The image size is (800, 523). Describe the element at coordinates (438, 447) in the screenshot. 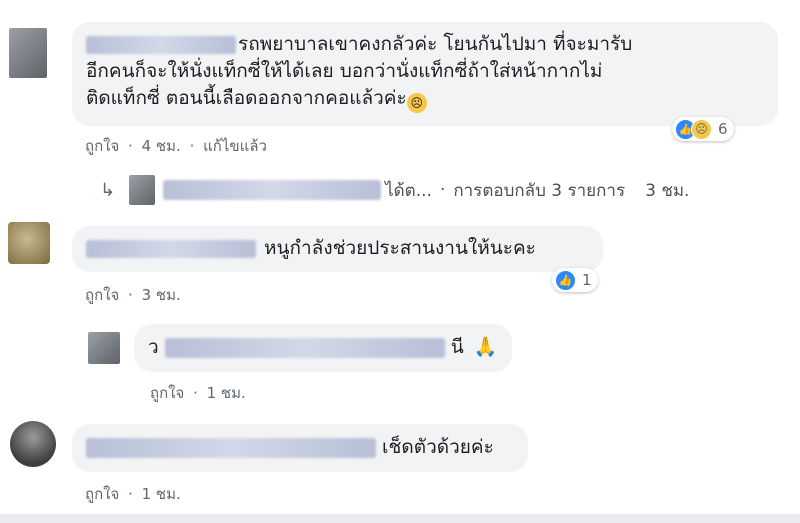

I see `comment-text: เช็ดตัวด้วยค่ะ` at that location.